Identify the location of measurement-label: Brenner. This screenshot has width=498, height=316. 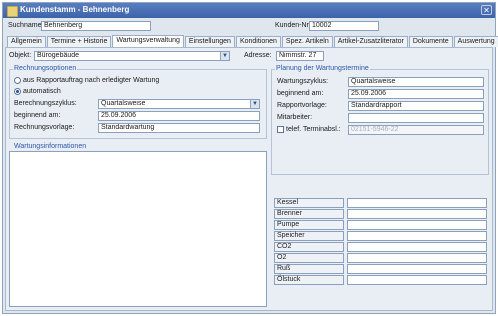
(309, 214).